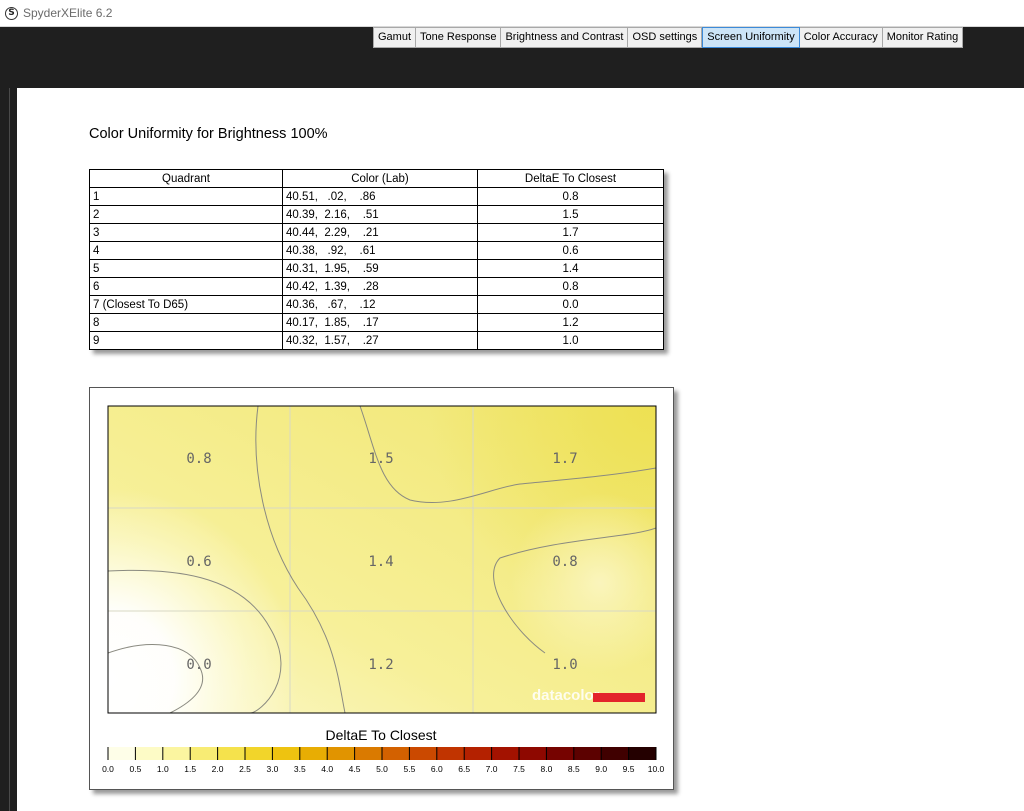  Describe the element at coordinates (186, 304) in the screenshot. I see `quadrant-cell: 7 (Closest To D65)` at that location.